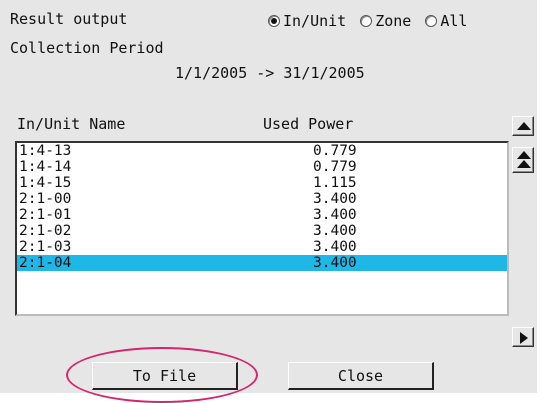 The image size is (547, 403). I want to click on output-scope-radio-group: In/Unit Zone All, so click(374, 21).